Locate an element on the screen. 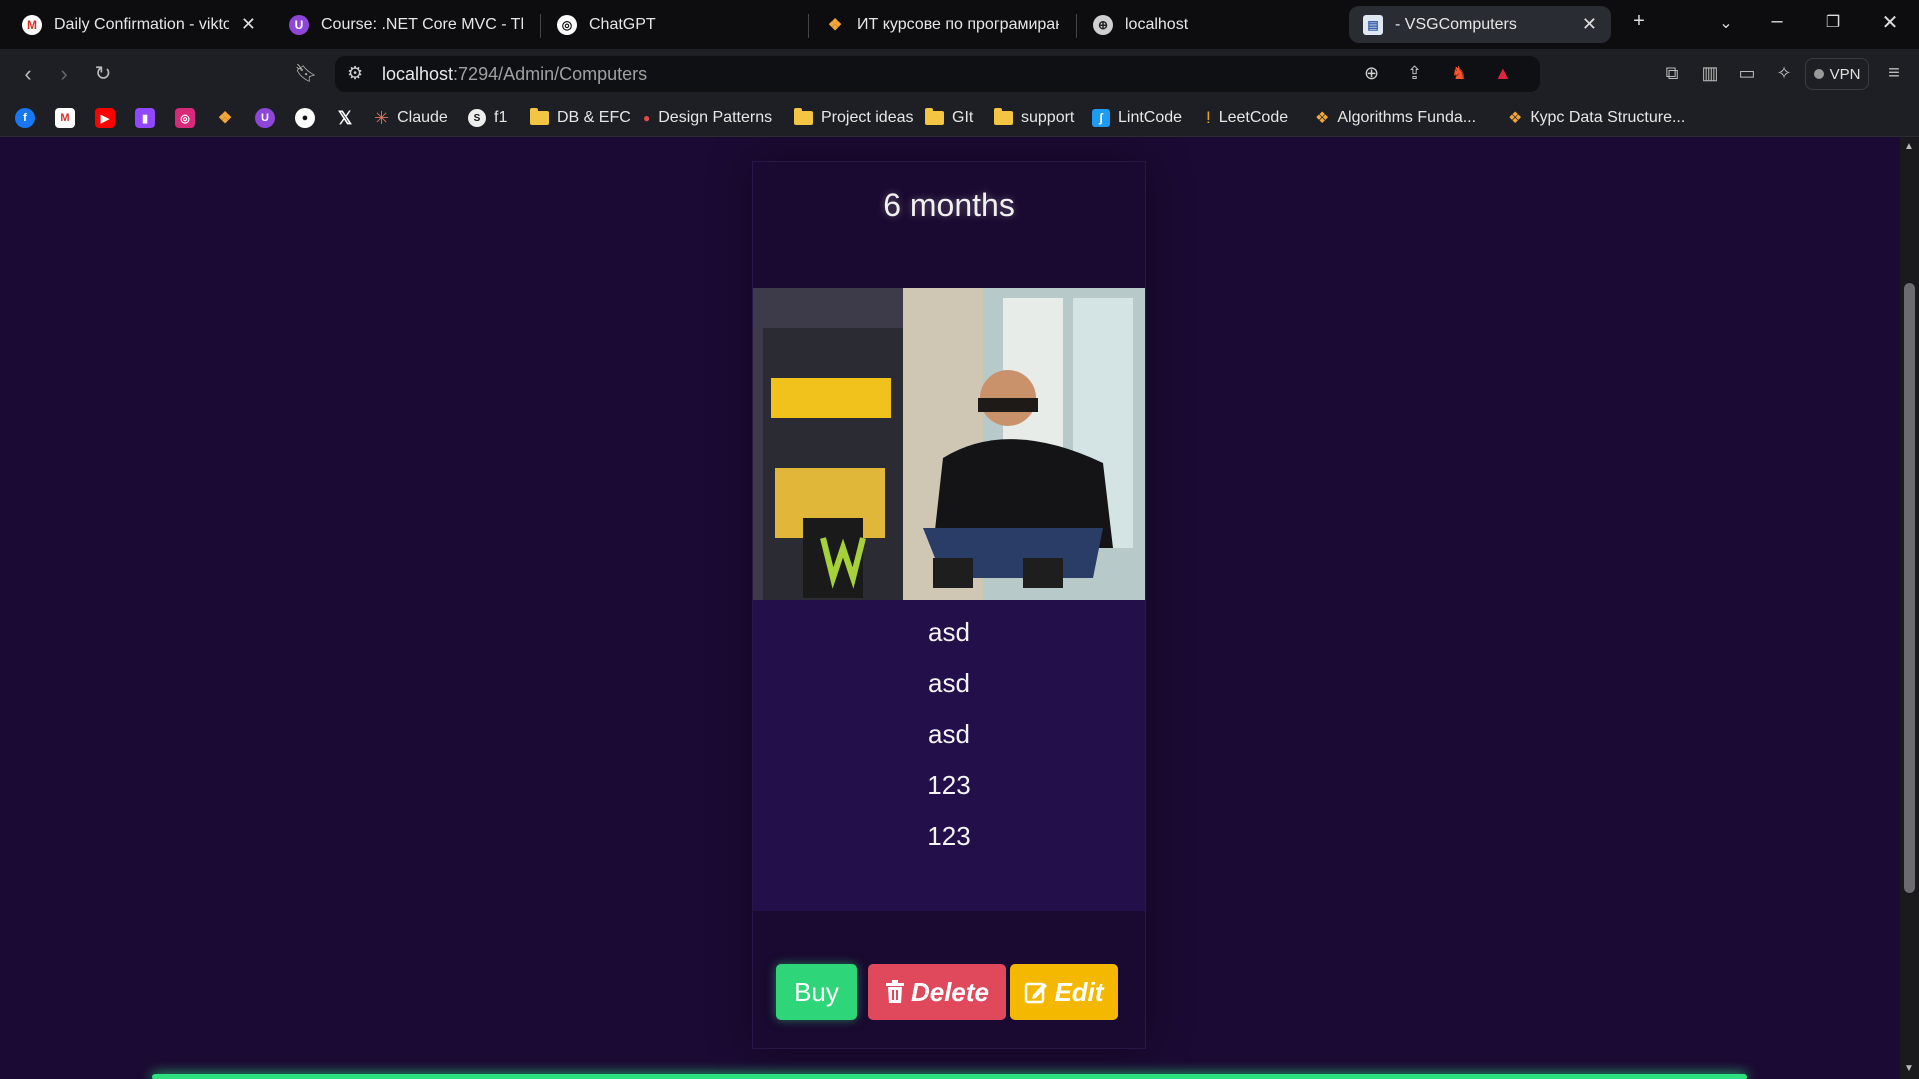 The width and height of the screenshot is (1919, 1079). bookmark-support: support is located at coordinates (1034, 118).